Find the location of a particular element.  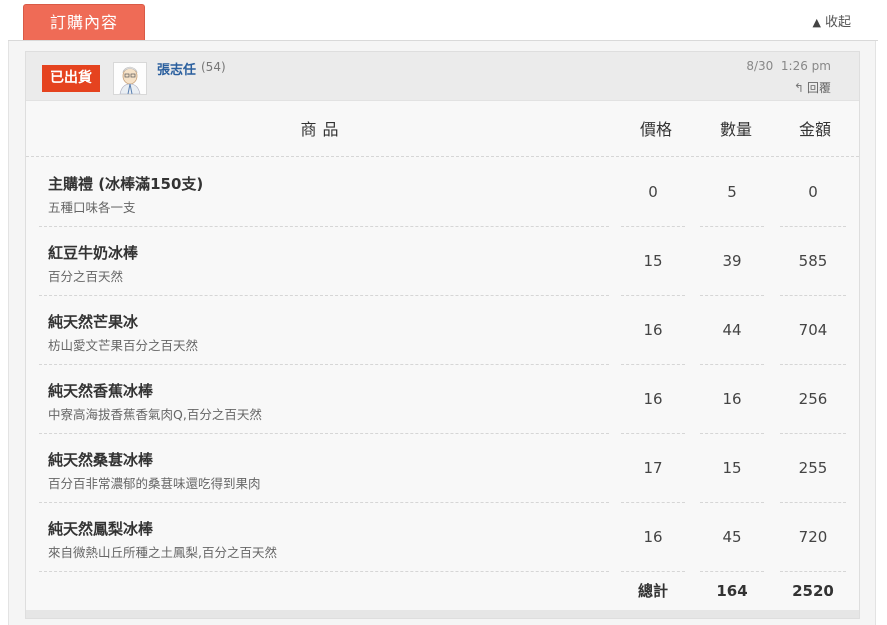

column-header-price: 價格 is located at coordinates (655, 129).